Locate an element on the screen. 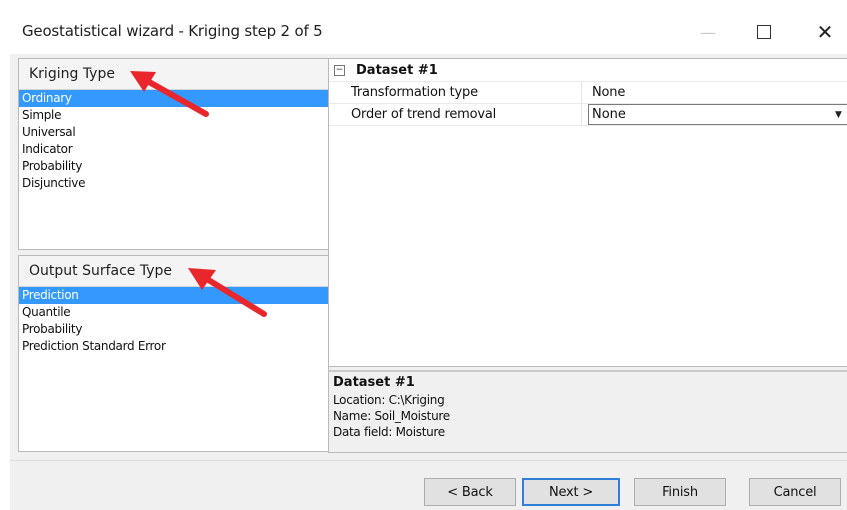  close-icon: ✕ is located at coordinates (825, 32).